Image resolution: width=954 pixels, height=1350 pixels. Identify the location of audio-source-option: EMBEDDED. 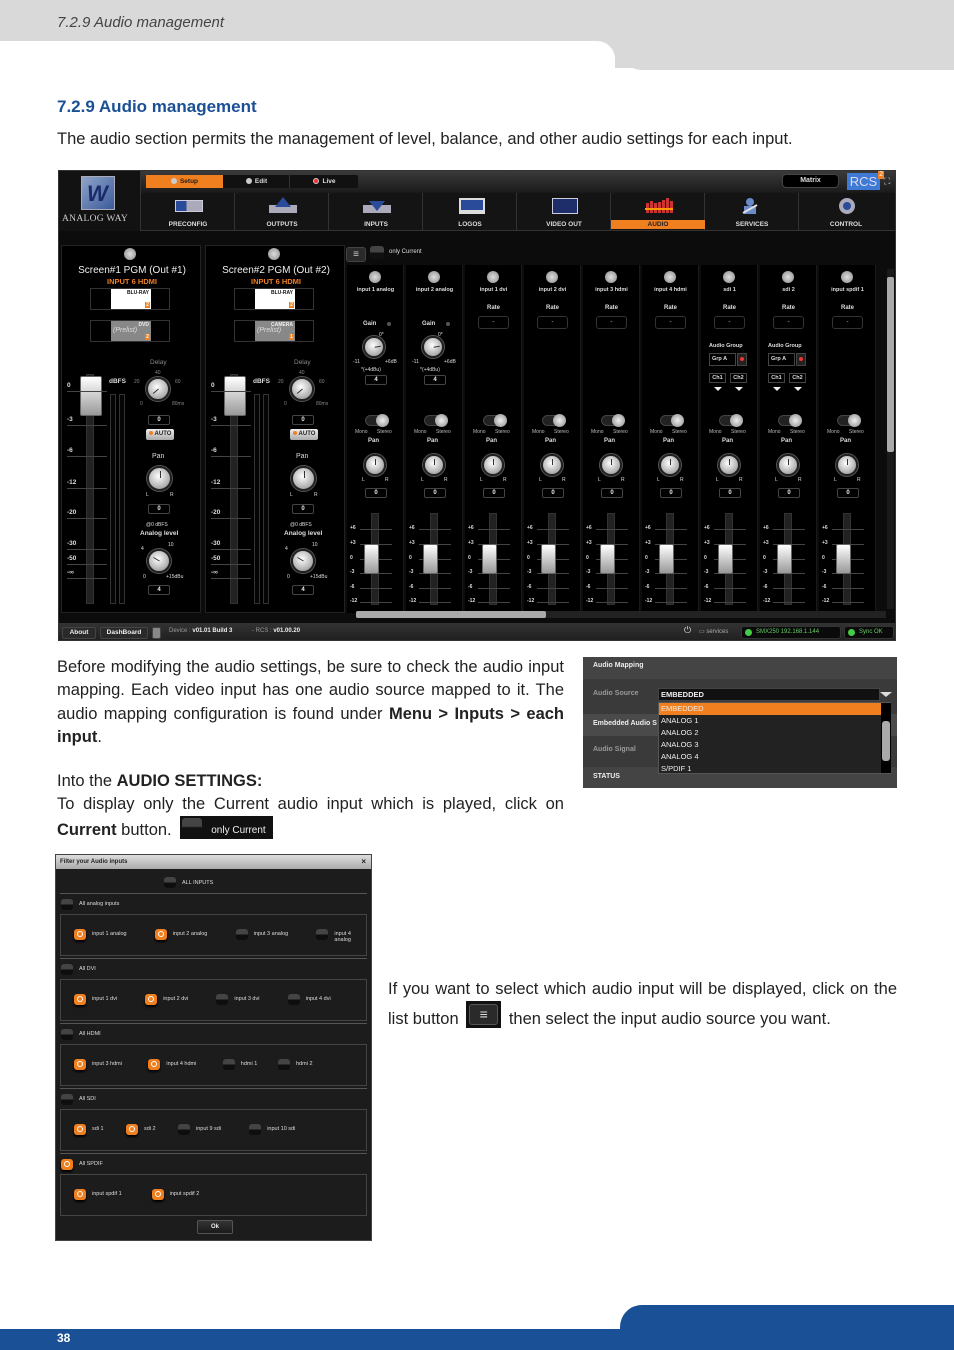
(770, 709).